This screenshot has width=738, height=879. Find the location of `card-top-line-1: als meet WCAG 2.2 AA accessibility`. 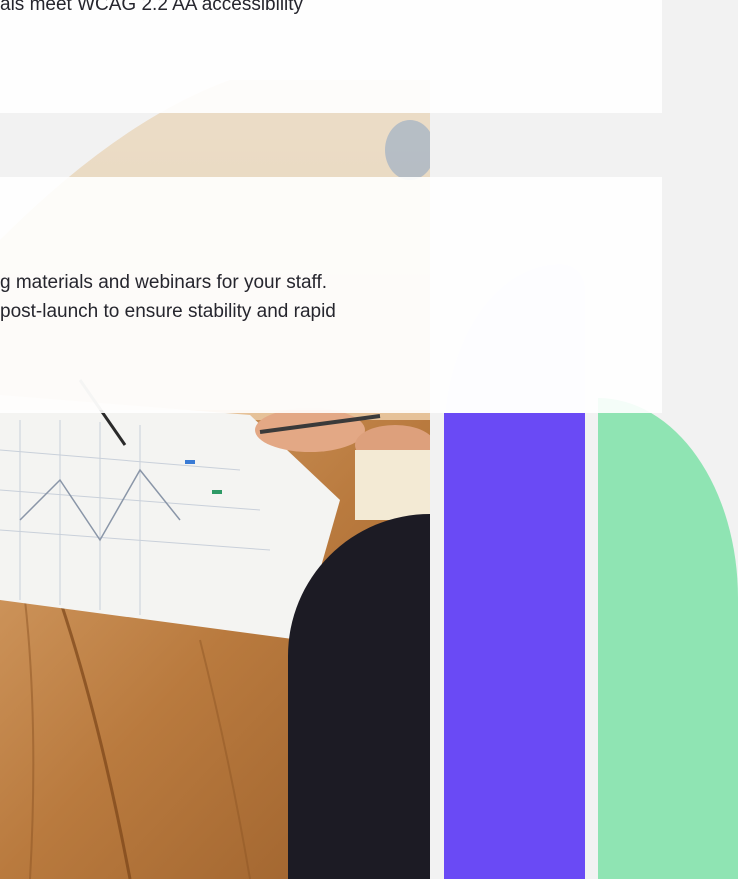

card-top-line-1: als meet WCAG 2.2 AA accessibility is located at coordinates (152, 7).